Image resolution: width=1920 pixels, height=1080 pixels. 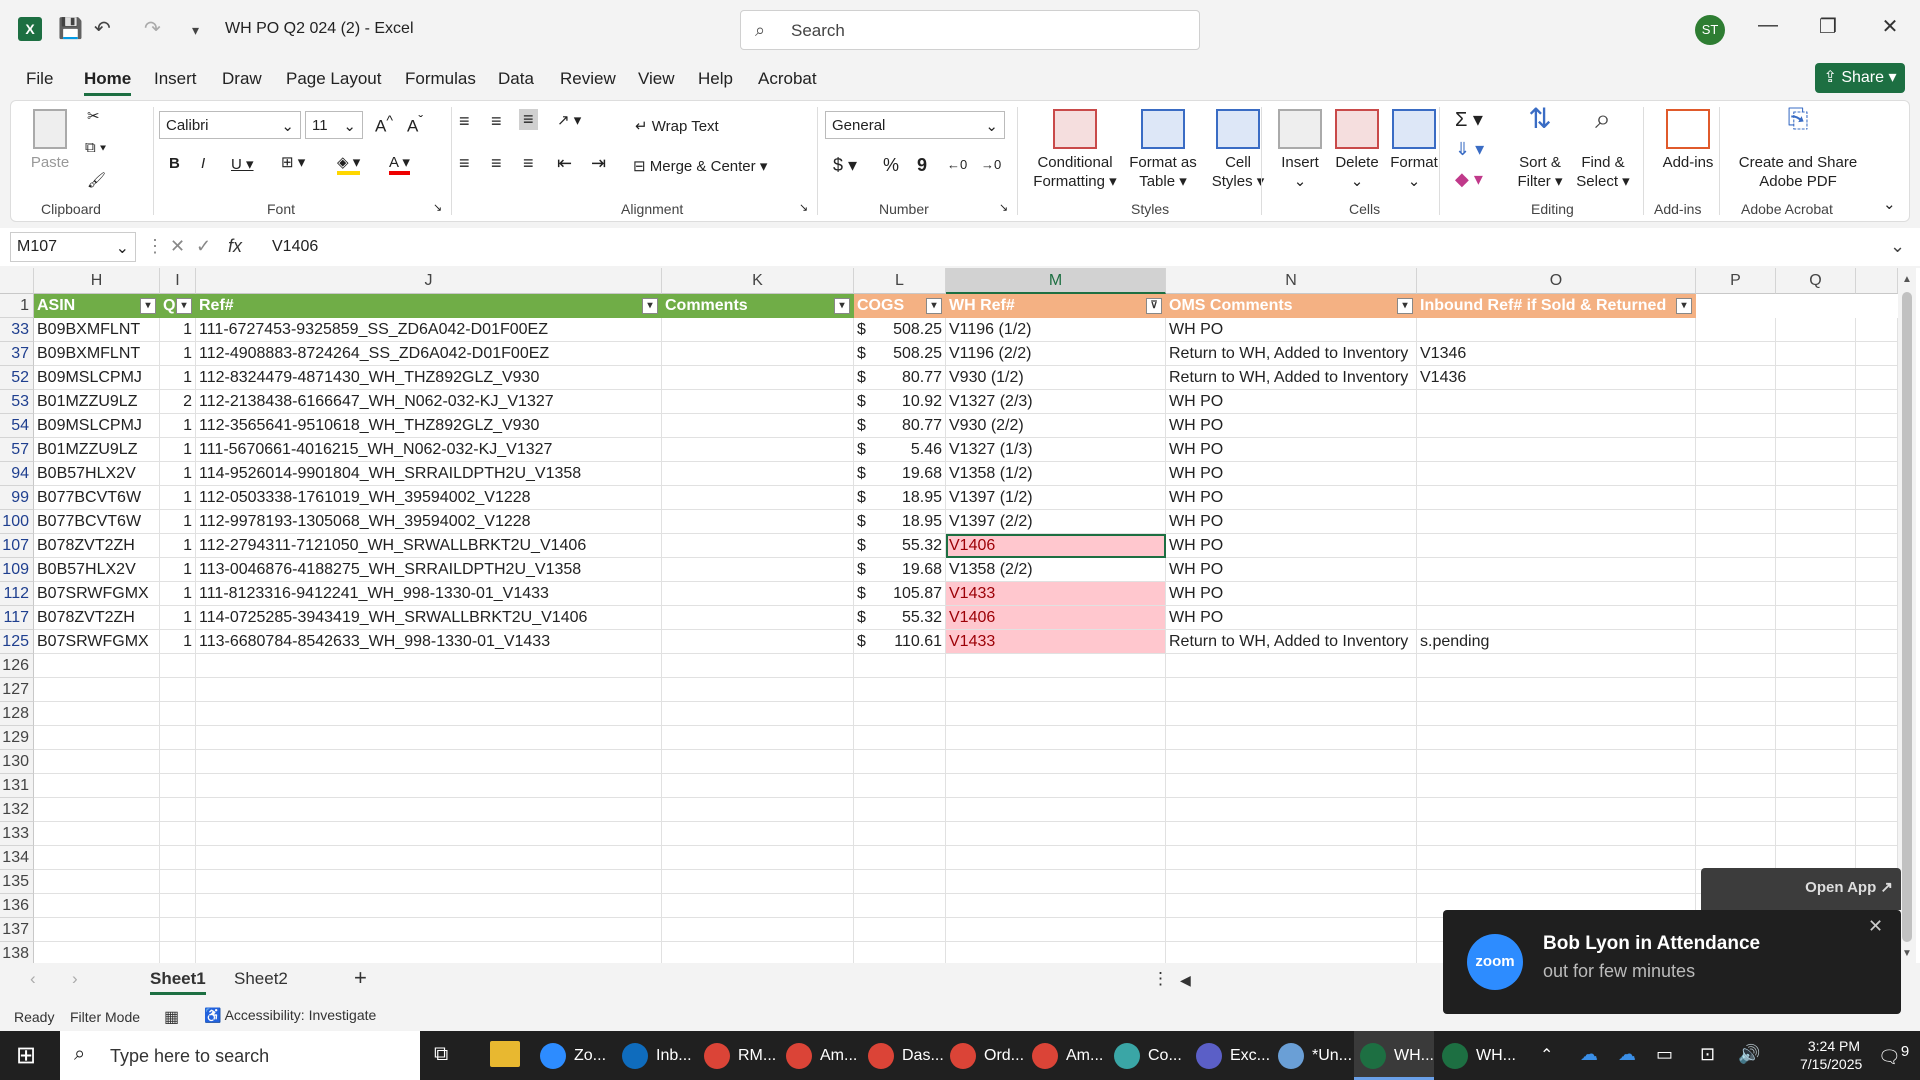 I want to click on cell-cogs: $19.68, so click(x=900, y=474).